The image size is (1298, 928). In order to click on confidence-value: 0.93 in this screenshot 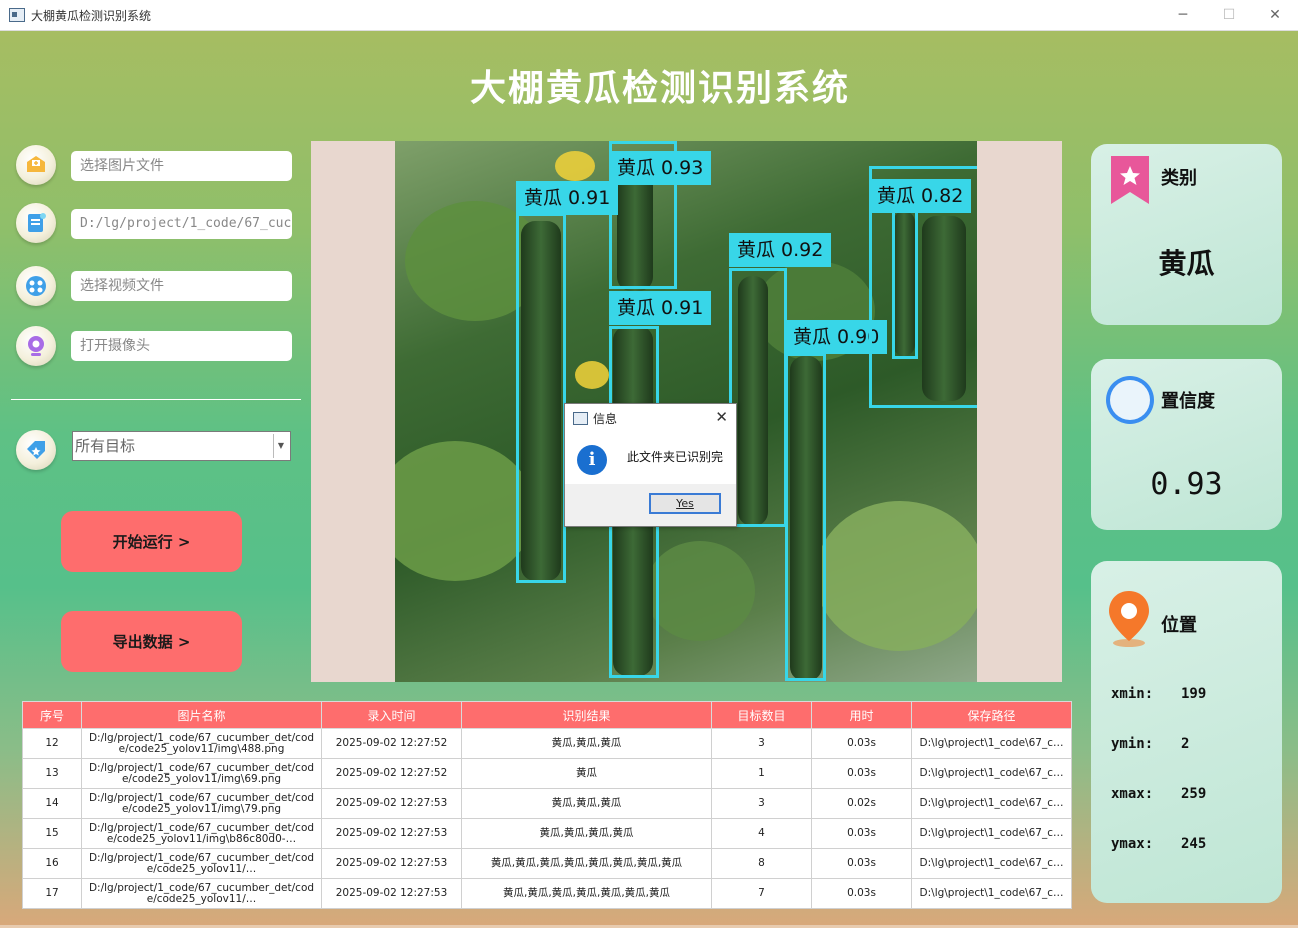, I will do `click(1186, 484)`.